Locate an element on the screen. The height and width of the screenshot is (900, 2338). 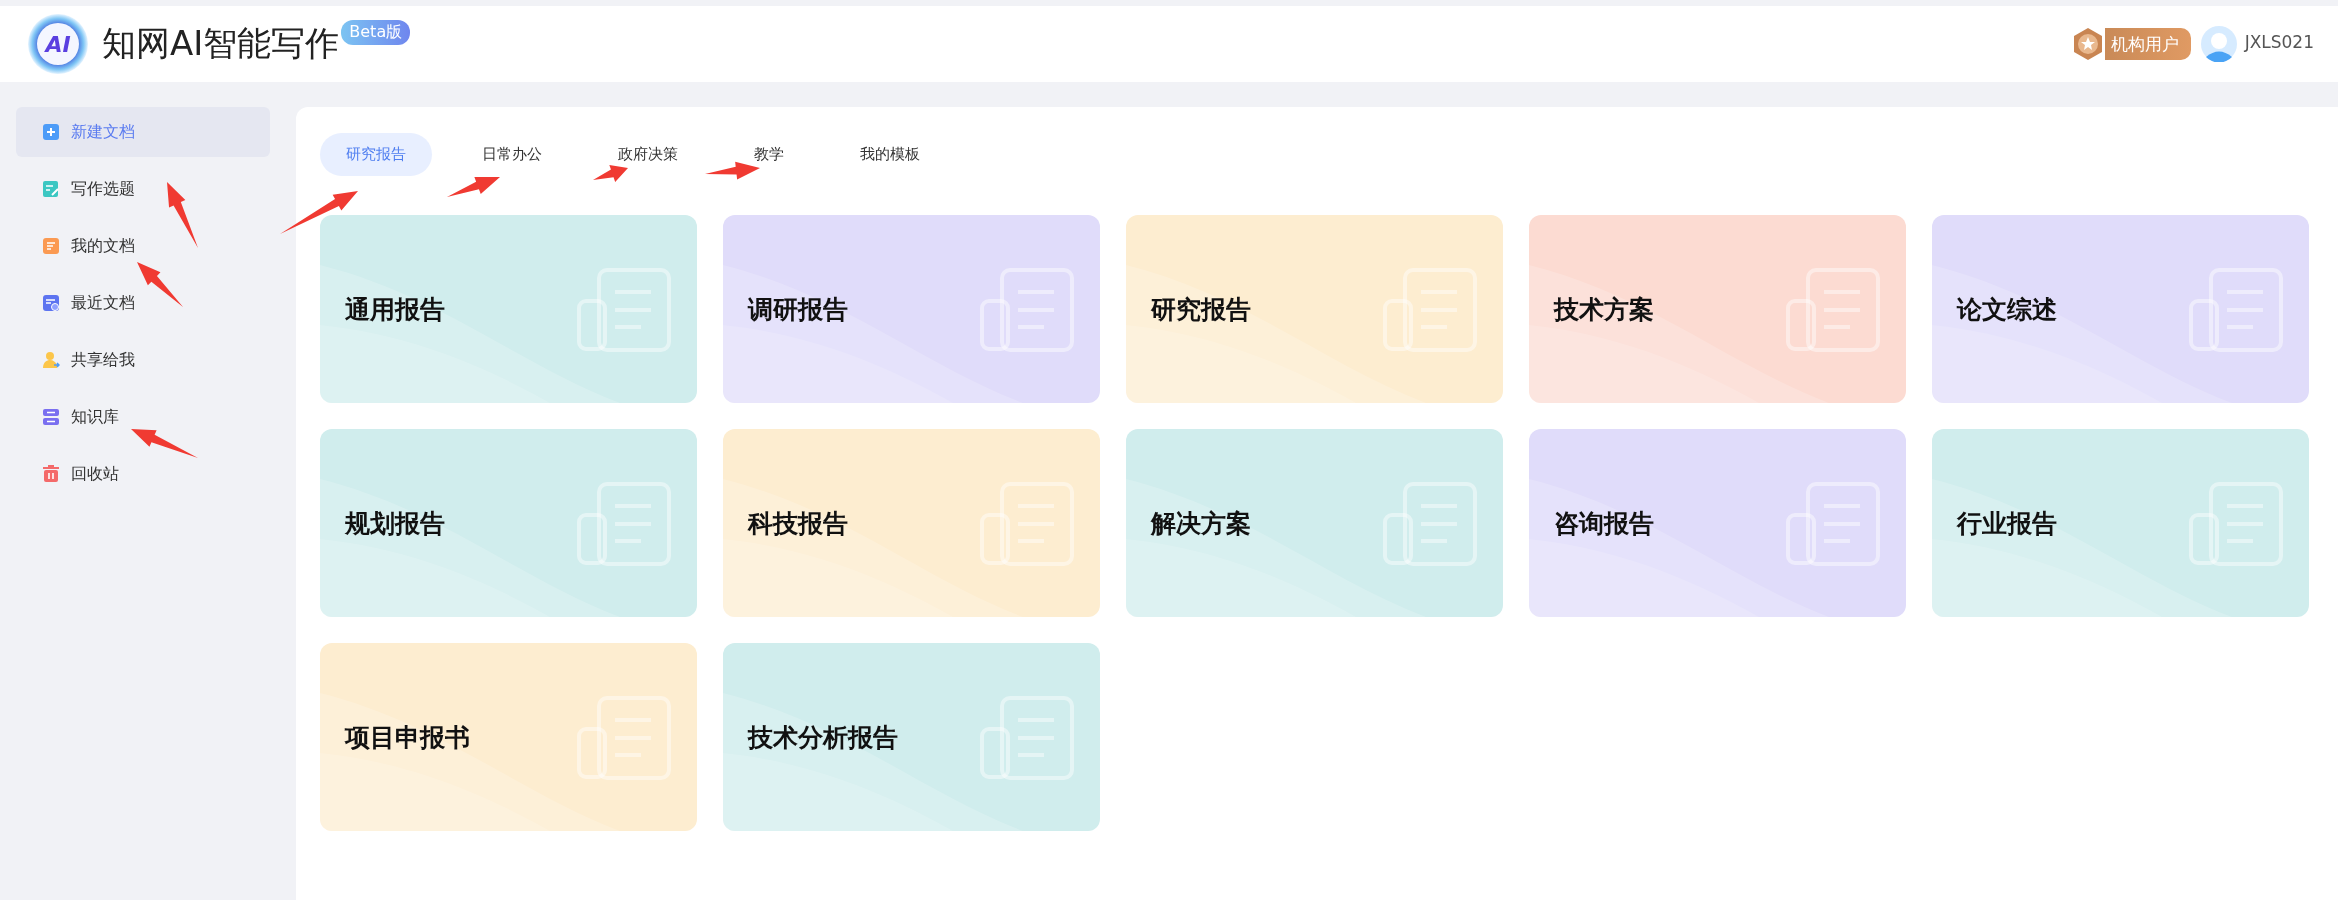
card-title: 项目申报书 is located at coordinates (407, 737).